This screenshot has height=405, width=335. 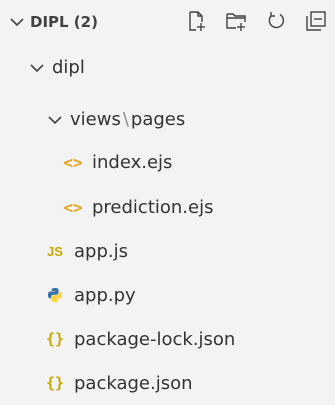 What do you see at coordinates (167, 22) in the screenshot?
I see `explorer-header: DIPL (2)` at bounding box center [167, 22].